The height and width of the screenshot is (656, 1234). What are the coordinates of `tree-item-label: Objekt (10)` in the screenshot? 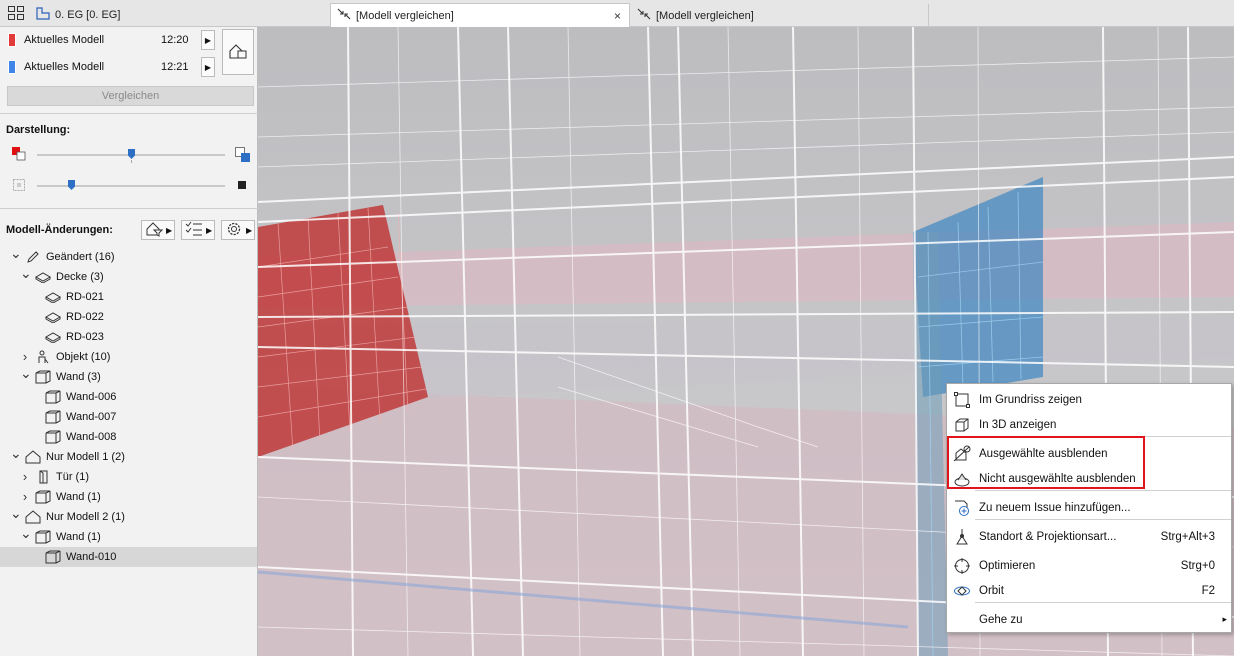 It's located at (83, 357).